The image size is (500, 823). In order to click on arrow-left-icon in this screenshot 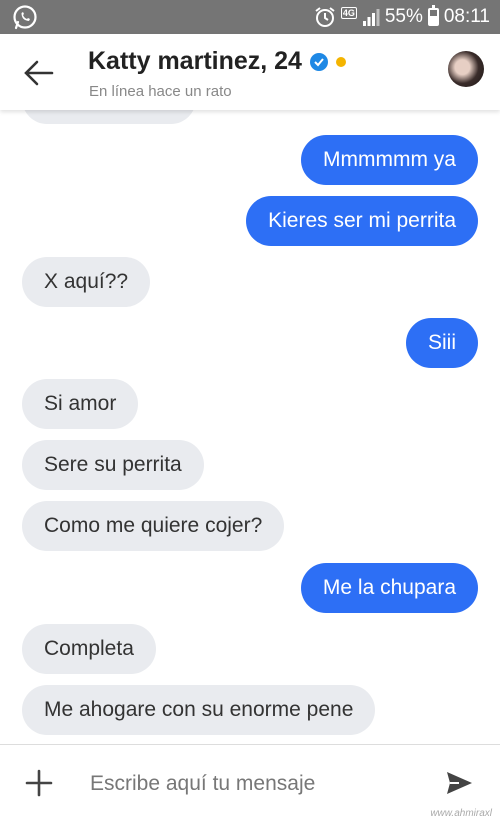, I will do `click(39, 73)`.